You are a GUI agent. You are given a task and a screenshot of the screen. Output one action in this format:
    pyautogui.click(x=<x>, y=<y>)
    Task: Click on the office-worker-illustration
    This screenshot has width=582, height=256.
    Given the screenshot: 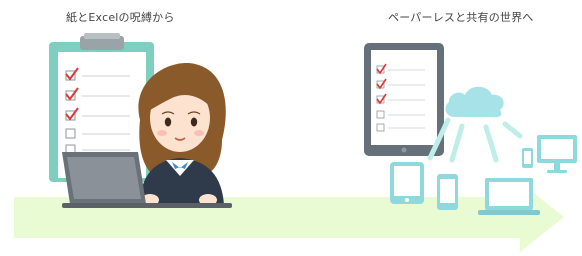 What is the action you would take?
    pyautogui.click(x=182, y=134)
    